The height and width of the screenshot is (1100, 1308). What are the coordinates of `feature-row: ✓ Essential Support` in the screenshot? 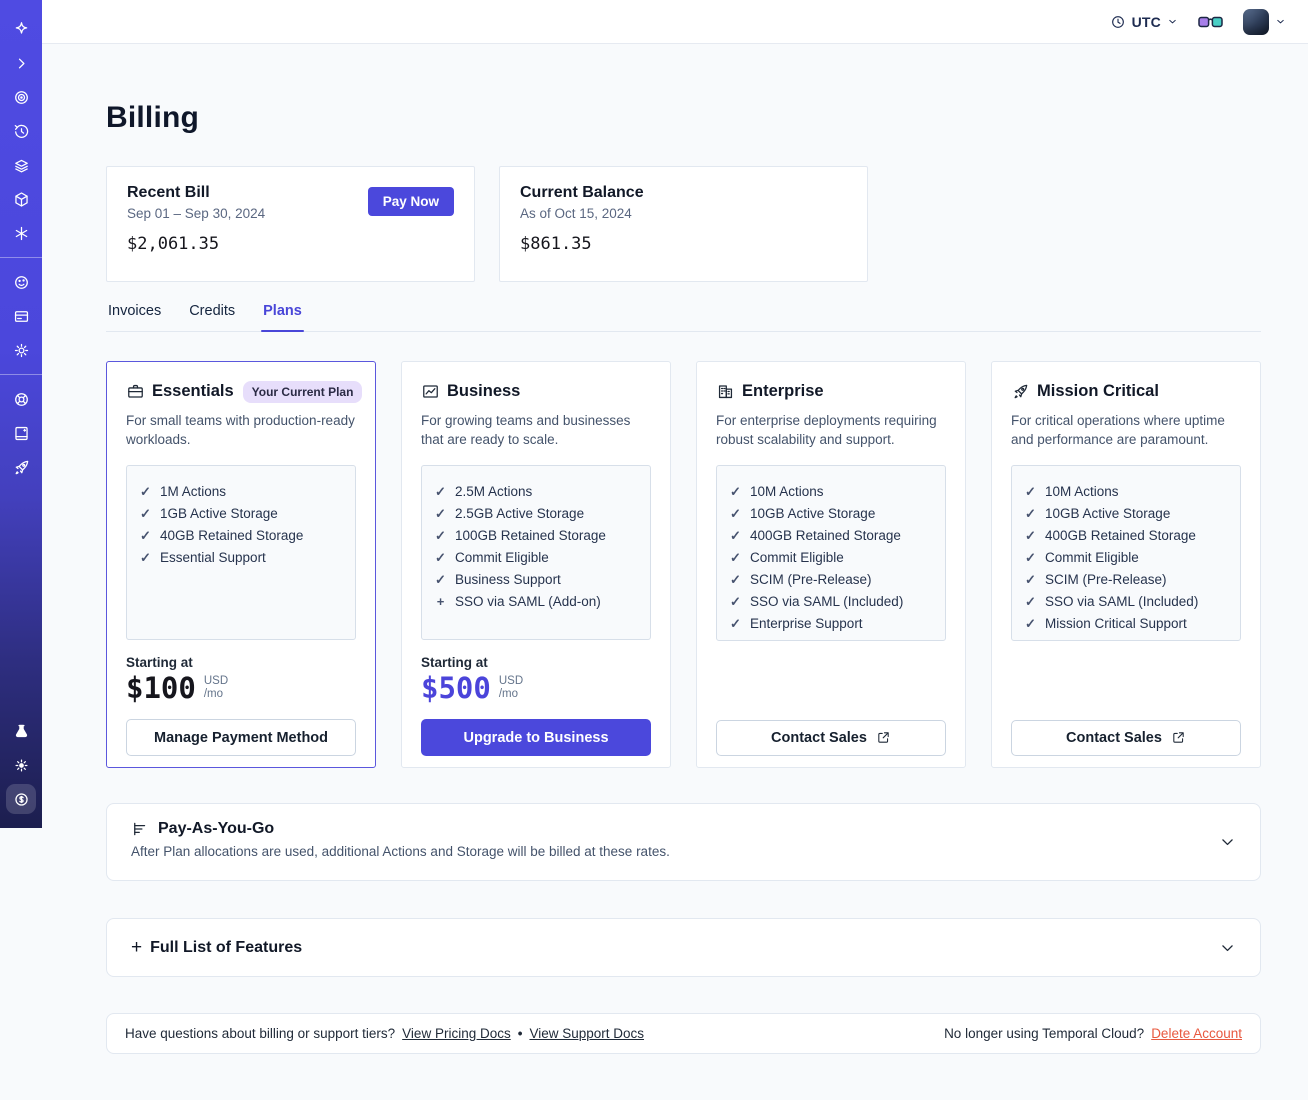 It's located at (241, 558).